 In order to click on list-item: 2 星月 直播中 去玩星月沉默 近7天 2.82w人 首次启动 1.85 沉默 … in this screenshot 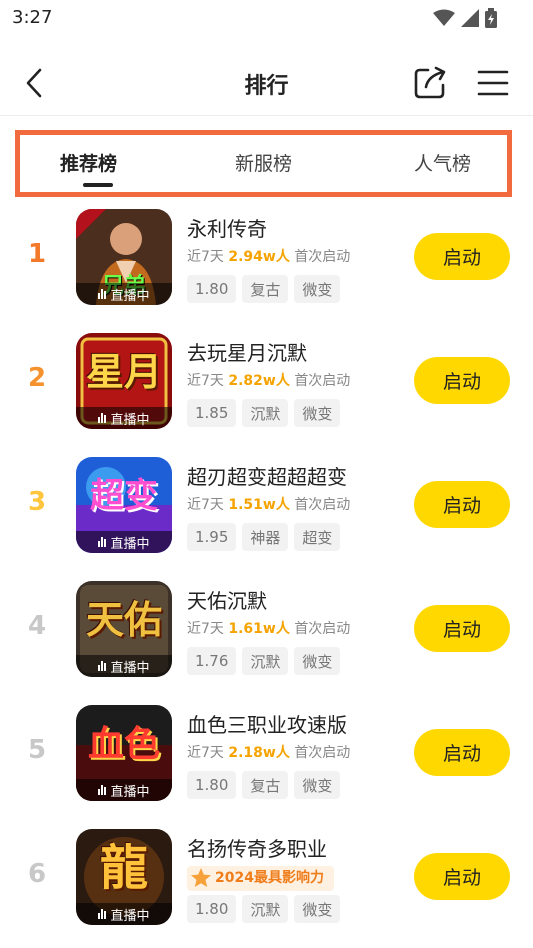, I will do `click(266, 384)`.